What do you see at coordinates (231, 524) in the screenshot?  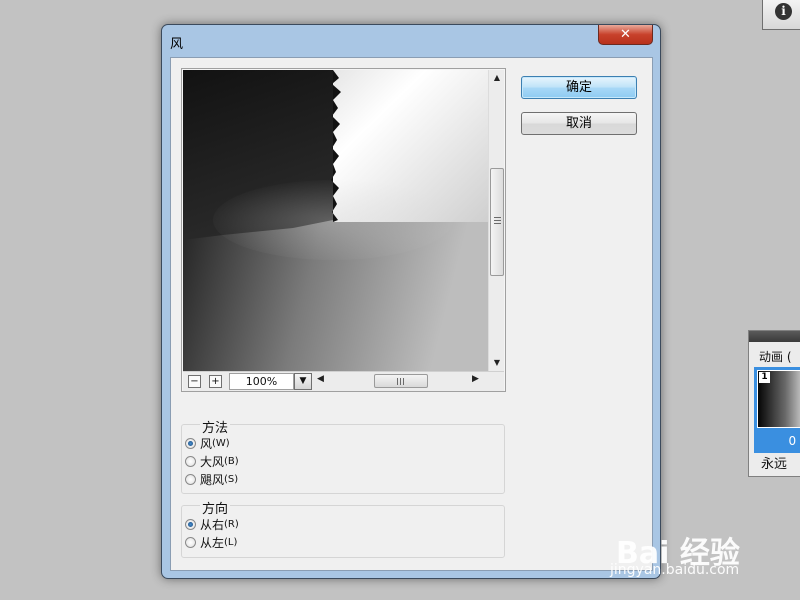 I see `option-hotkey: (R)` at bounding box center [231, 524].